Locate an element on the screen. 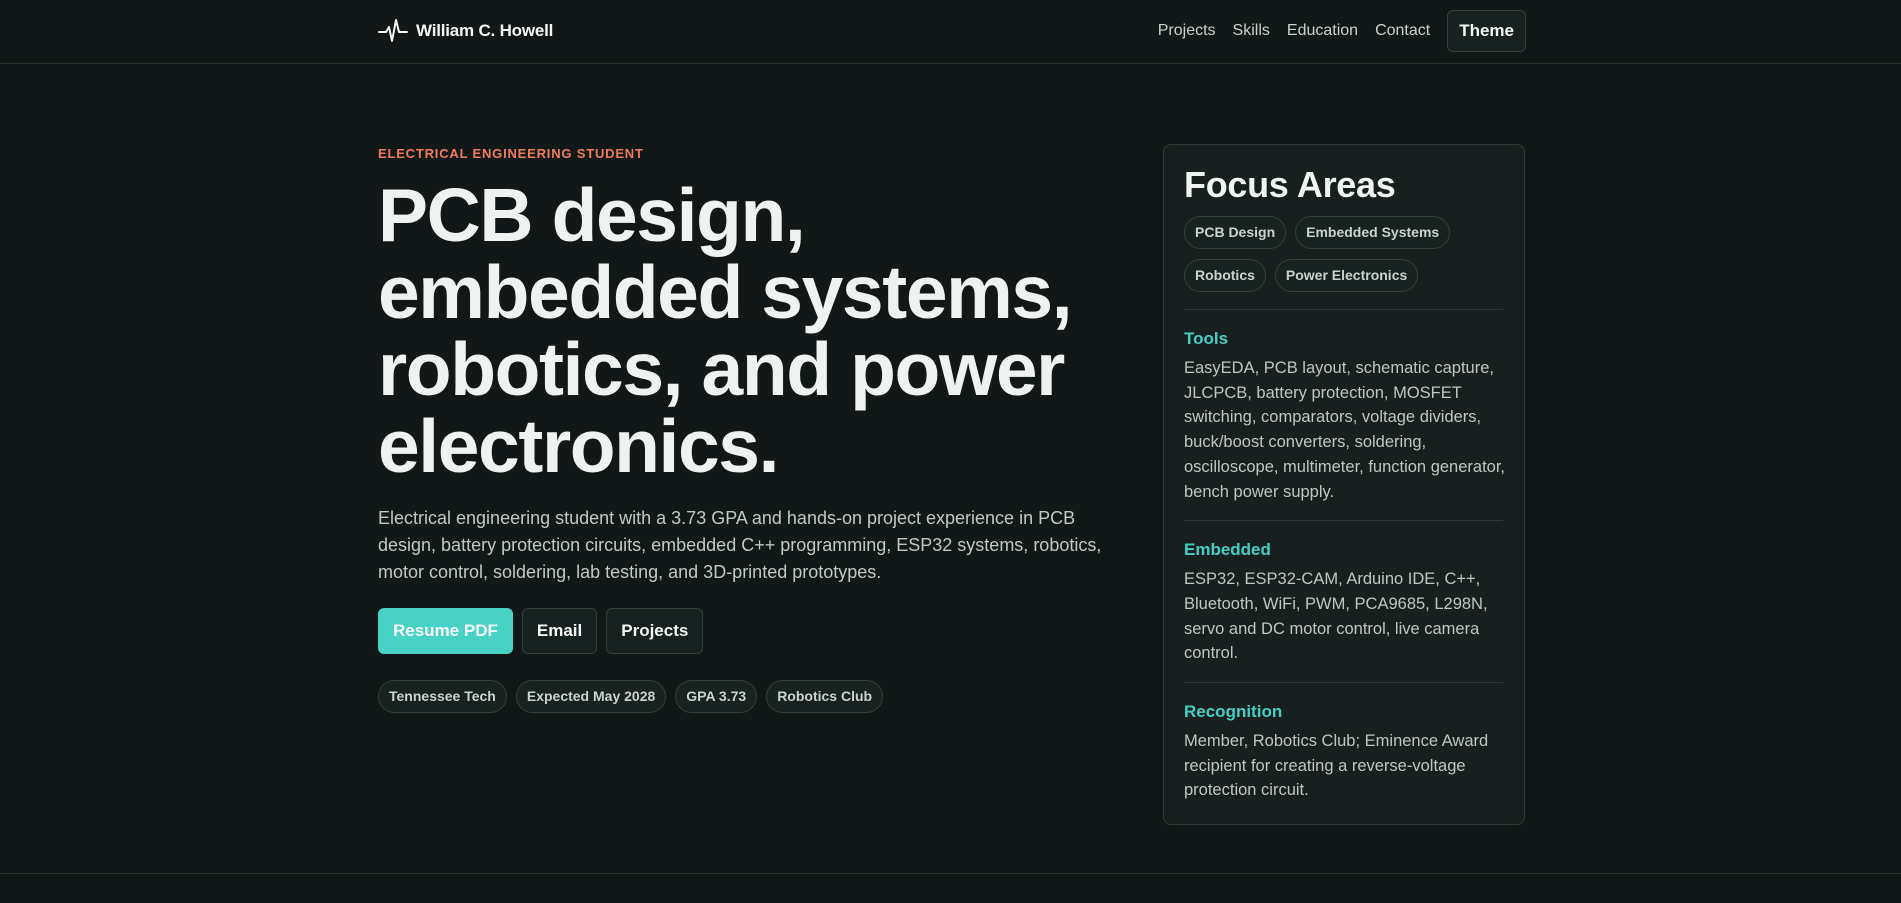 Image resolution: width=1901 pixels, height=903 pixels. recognition-title: Recognition is located at coordinates (1233, 712).